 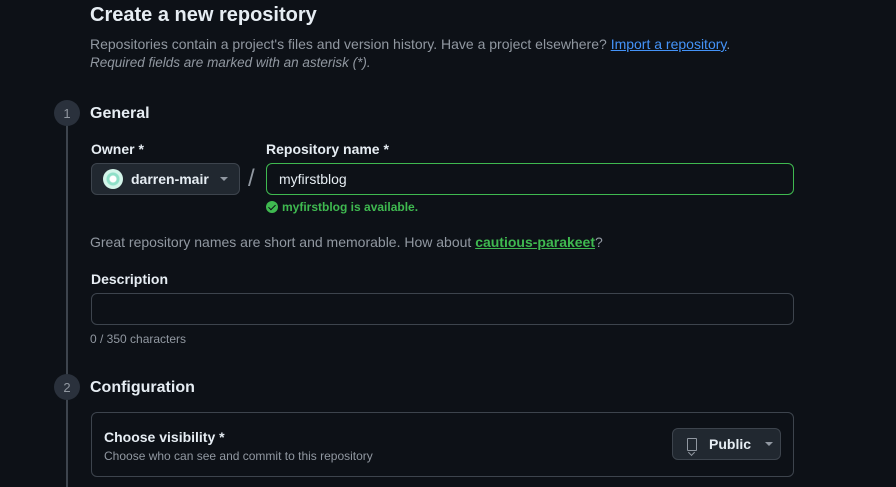 I want to click on repository-name-input, so click(x=530, y=179).